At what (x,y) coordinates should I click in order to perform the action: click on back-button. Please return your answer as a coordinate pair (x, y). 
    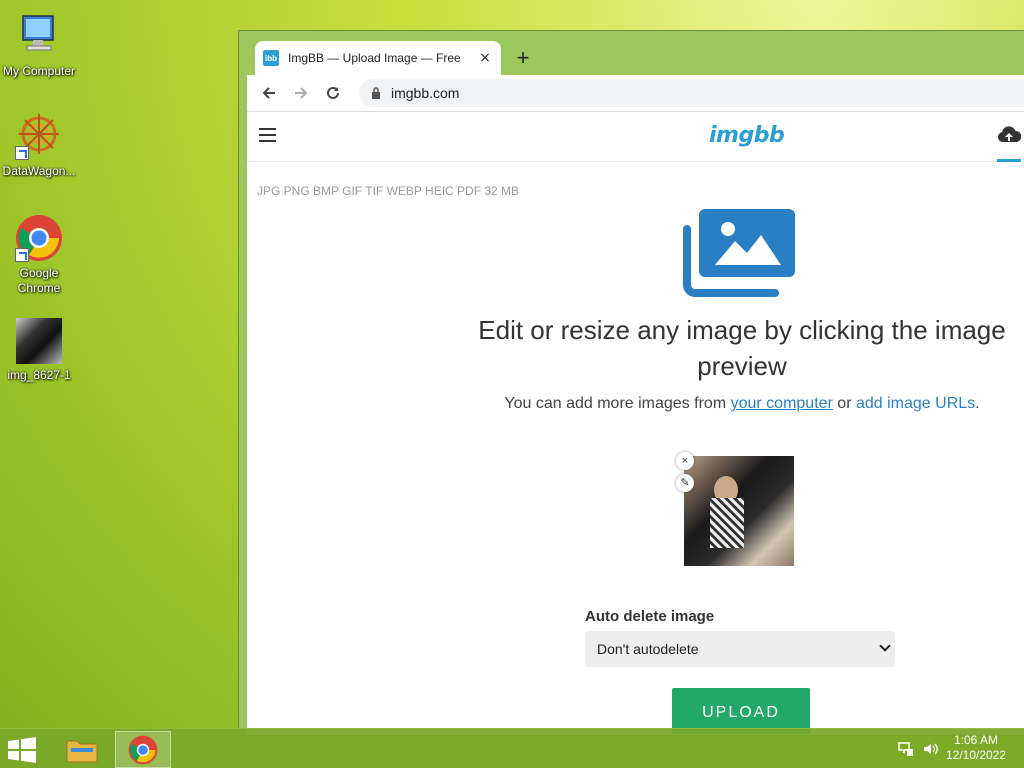
    Looking at the image, I should click on (269, 93).